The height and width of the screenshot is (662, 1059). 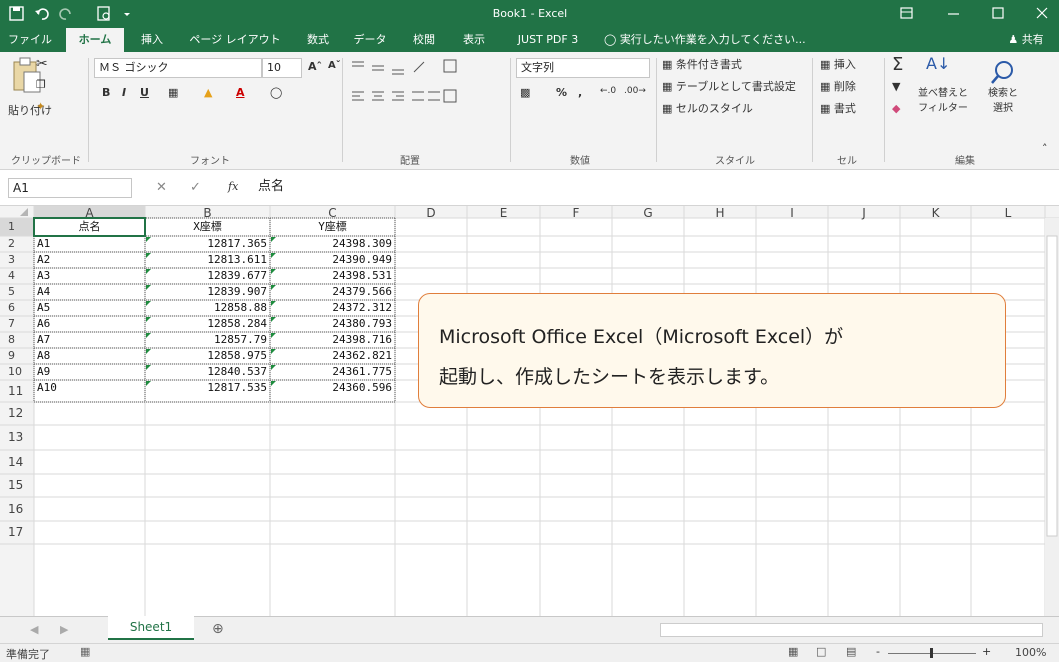 What do you see at coordinates (450, 66) in the screenshot?
I see `wrap-text-icon` at bounding box center [450, 66].